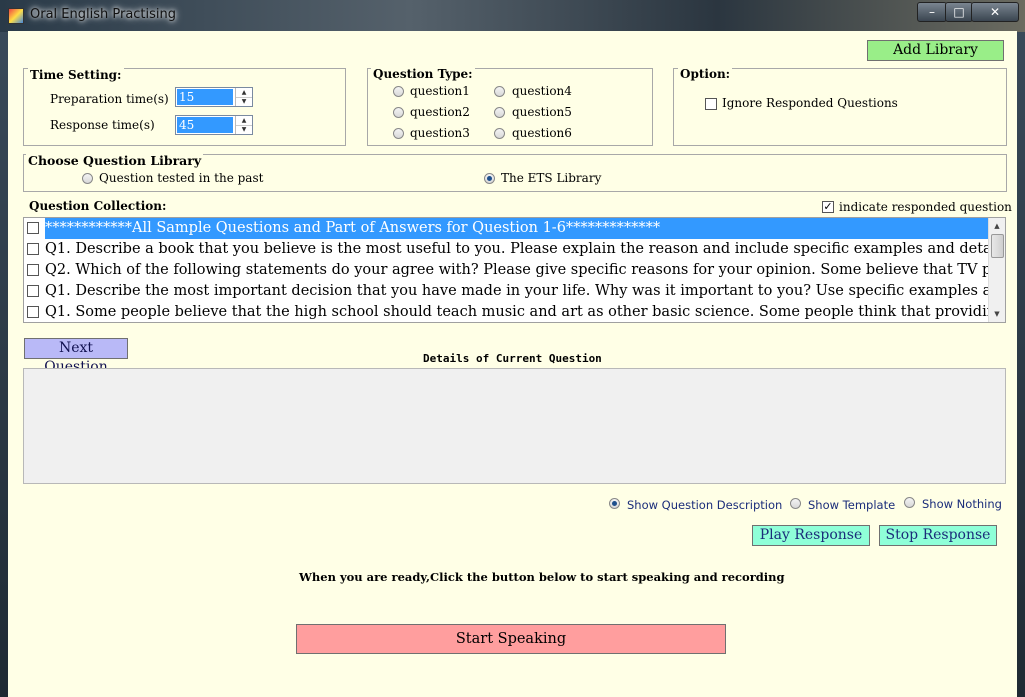 Image resolution: width=1025 pixels, height=697 pixels. Describe the element at coordinates (542, 112) in the screenshot. I see `question5-label: question5` at that location.